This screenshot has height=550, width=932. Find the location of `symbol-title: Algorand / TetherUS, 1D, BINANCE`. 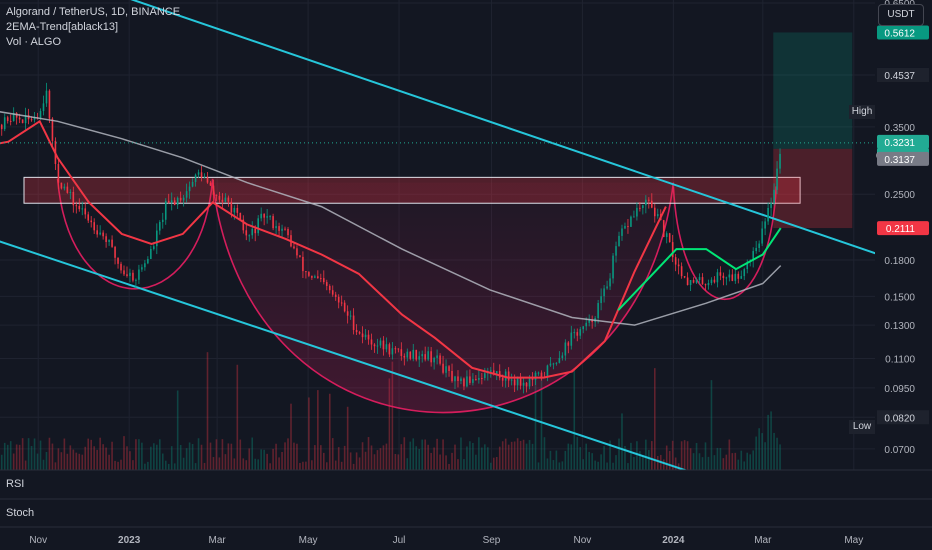

symbol-title: Algorand / TetherUS, 1D, BINANCE is located at coordinates (93, 12).